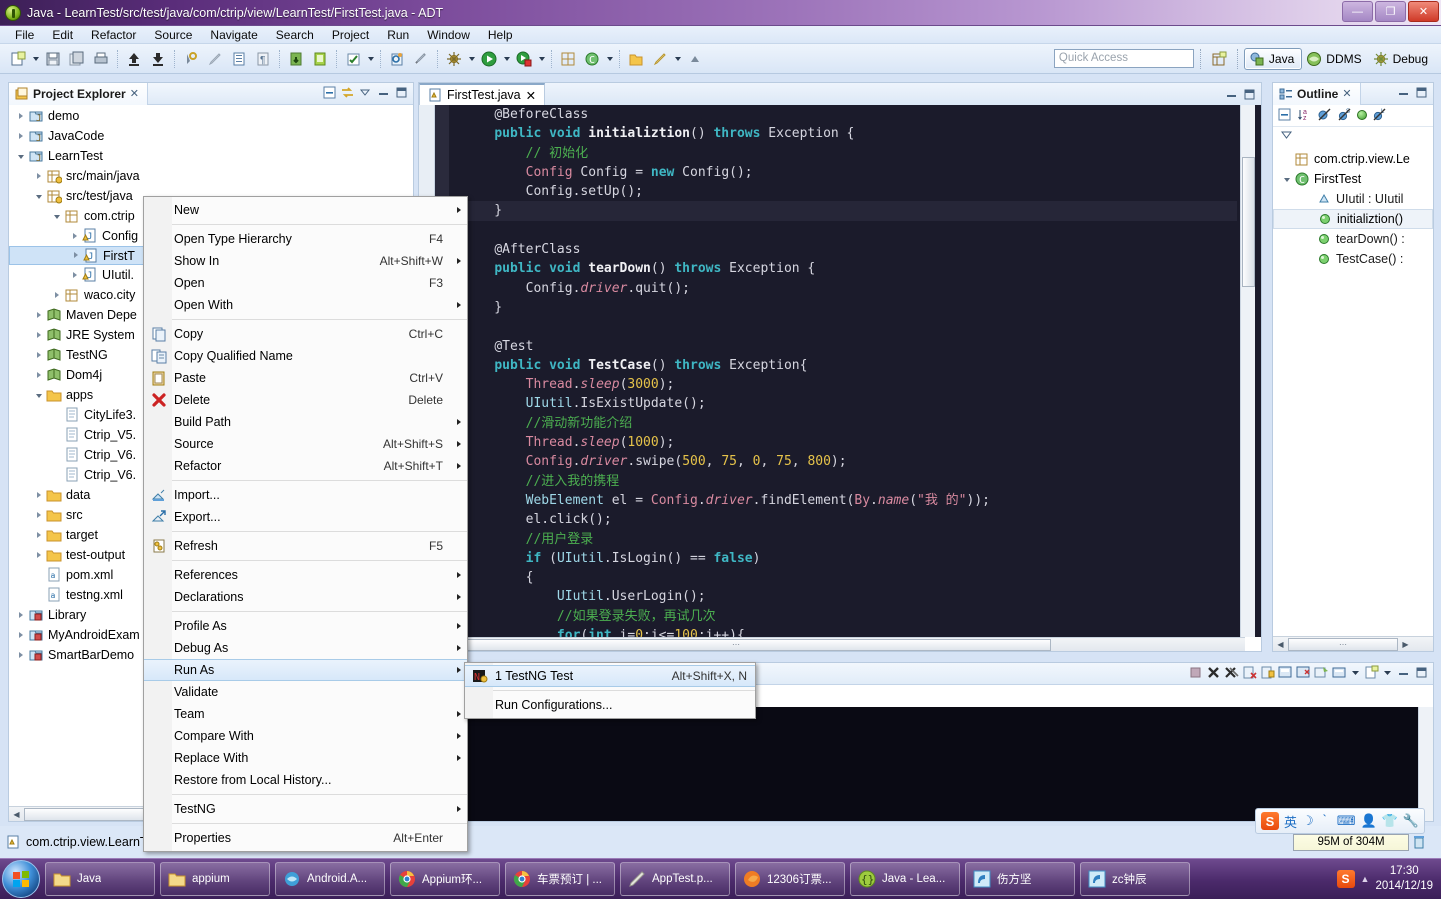 The image size is (1441, 899). Describe the element at coordinates (305, 283) in the screenshot. I see `ctx-menu-item-open: Open F3` at that location.